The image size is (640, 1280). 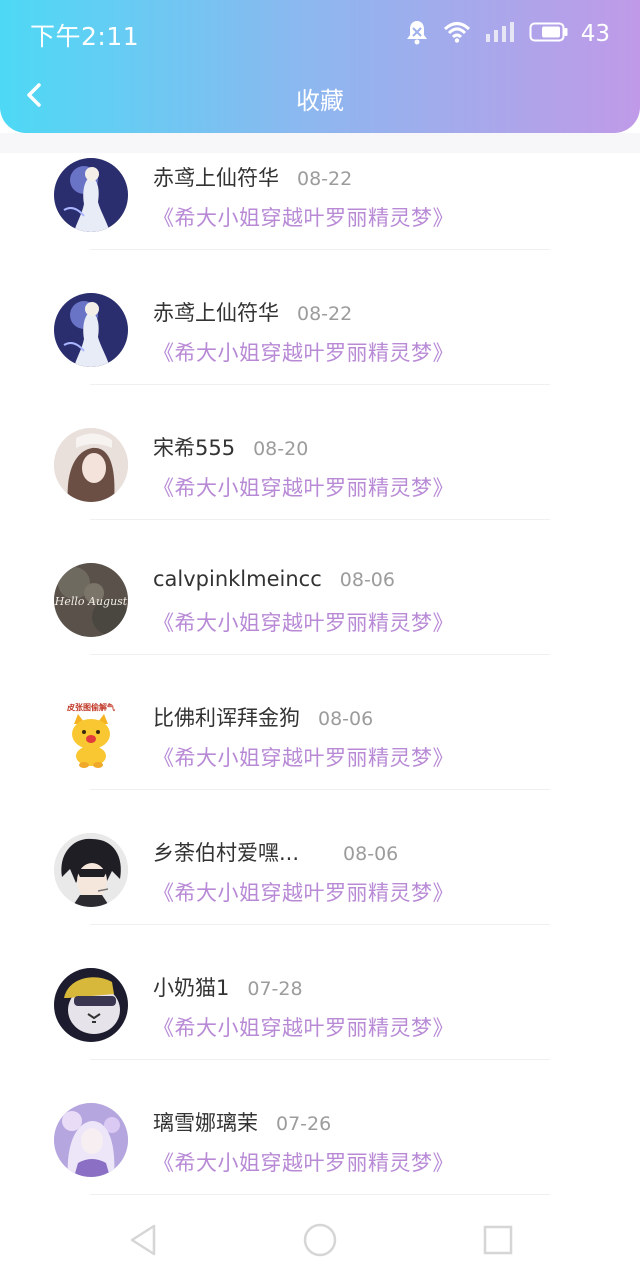 I want to click on user-name-line: 比佛利诨拜金狗 08-06, so click(x=263, y=717).